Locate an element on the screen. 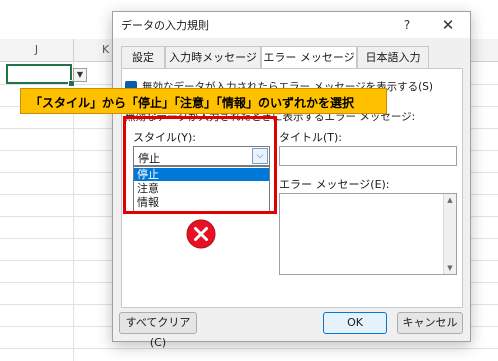  title-input is located at coordinates (368, 156).